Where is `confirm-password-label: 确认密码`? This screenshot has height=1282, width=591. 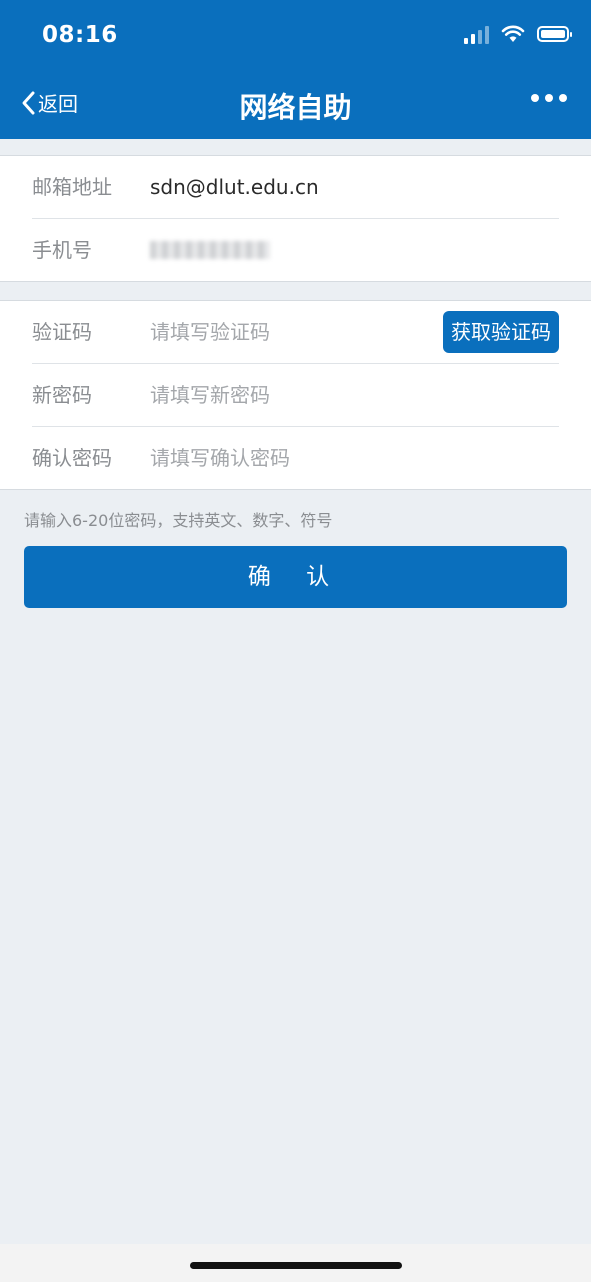
confirm-password-label: 确认密码 is located at coordinates (72, 458).